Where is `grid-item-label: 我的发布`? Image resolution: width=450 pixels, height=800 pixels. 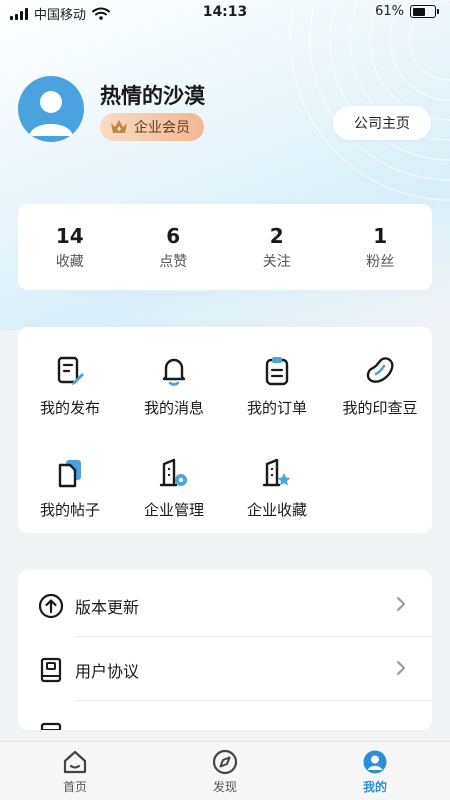
grid-item-label: 我的发布 is located at coordinates (69, 408).